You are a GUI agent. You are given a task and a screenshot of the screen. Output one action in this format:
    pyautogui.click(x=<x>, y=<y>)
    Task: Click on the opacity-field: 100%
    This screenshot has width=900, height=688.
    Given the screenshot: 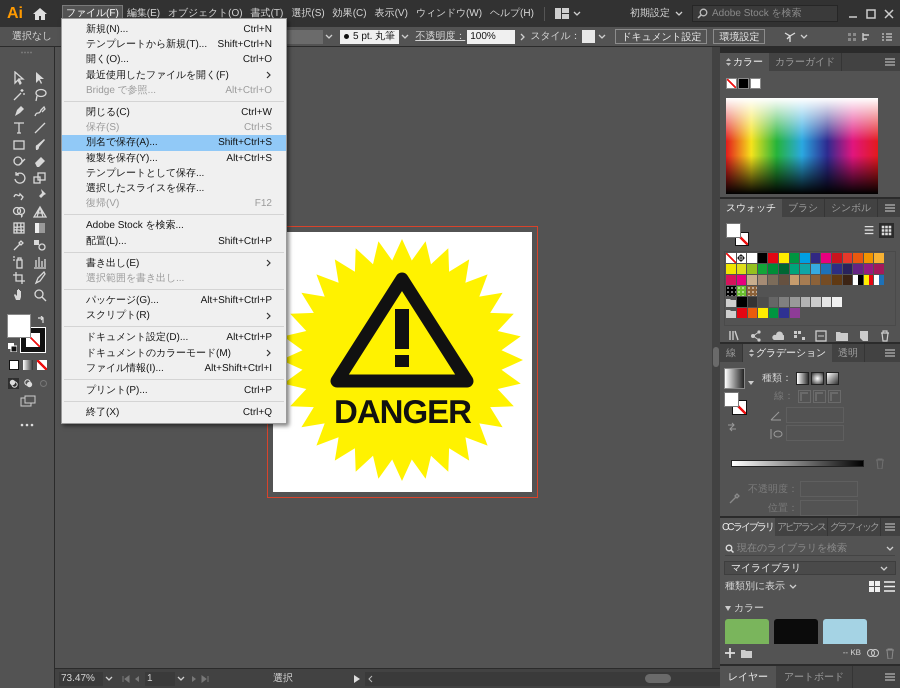 What is the action you would take?
    pyautogui.click(x=491, y=37)
    